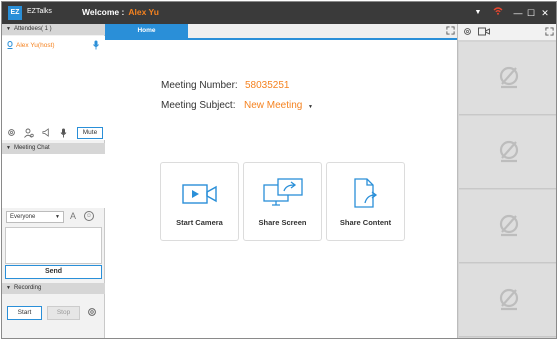  What do you see at coordinates (199, 85) in the screenshot?
I see `meeting-number-label: Meeting Number:` at bounding box center [199, 85].